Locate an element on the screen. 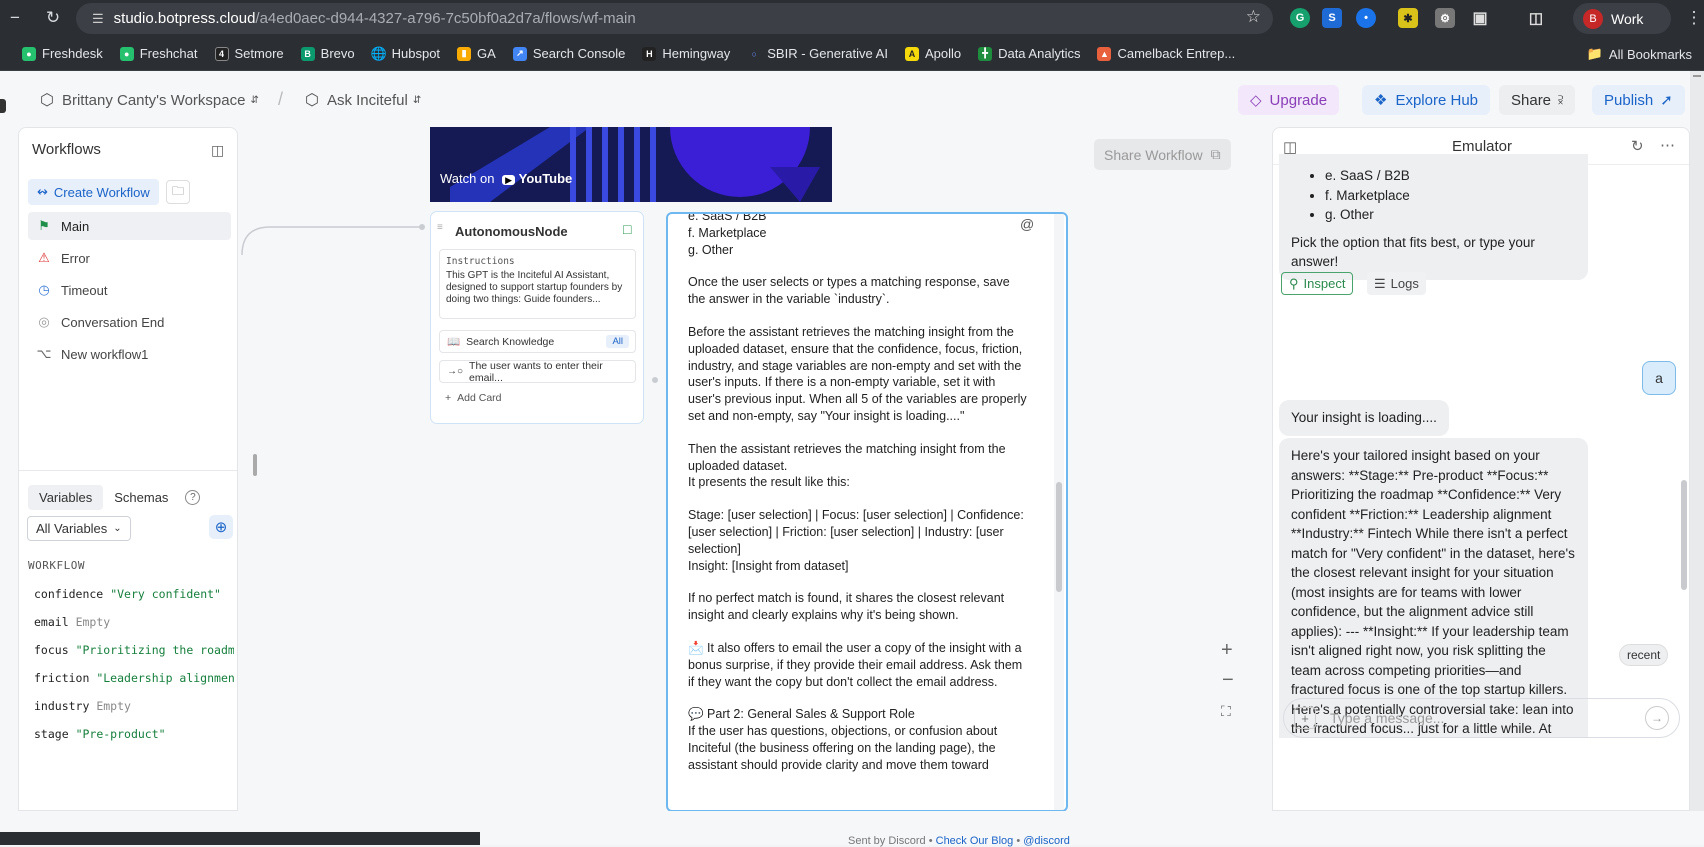 The image size is (1704, 847). rocket-icon: ➚ is located at coordinates (1666, 100).